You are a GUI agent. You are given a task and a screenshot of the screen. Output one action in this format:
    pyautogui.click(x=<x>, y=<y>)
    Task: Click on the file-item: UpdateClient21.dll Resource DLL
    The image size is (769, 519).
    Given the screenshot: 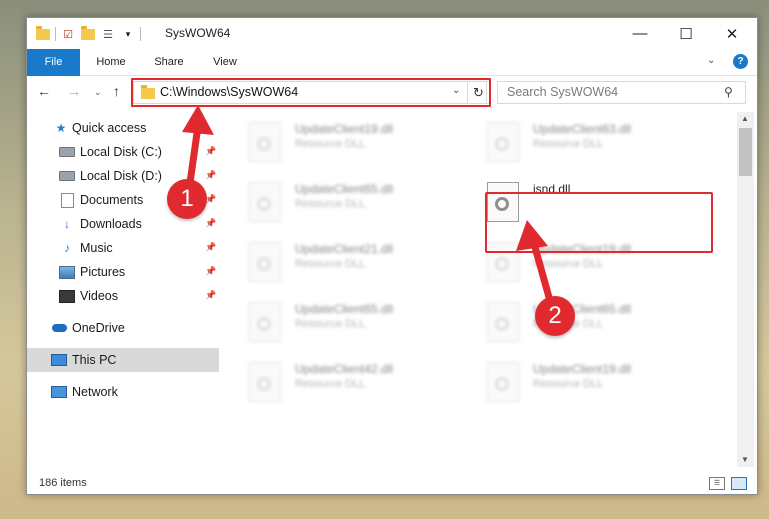 What is the action you would take?
    pyautogui.click(x=338, y=263)
    